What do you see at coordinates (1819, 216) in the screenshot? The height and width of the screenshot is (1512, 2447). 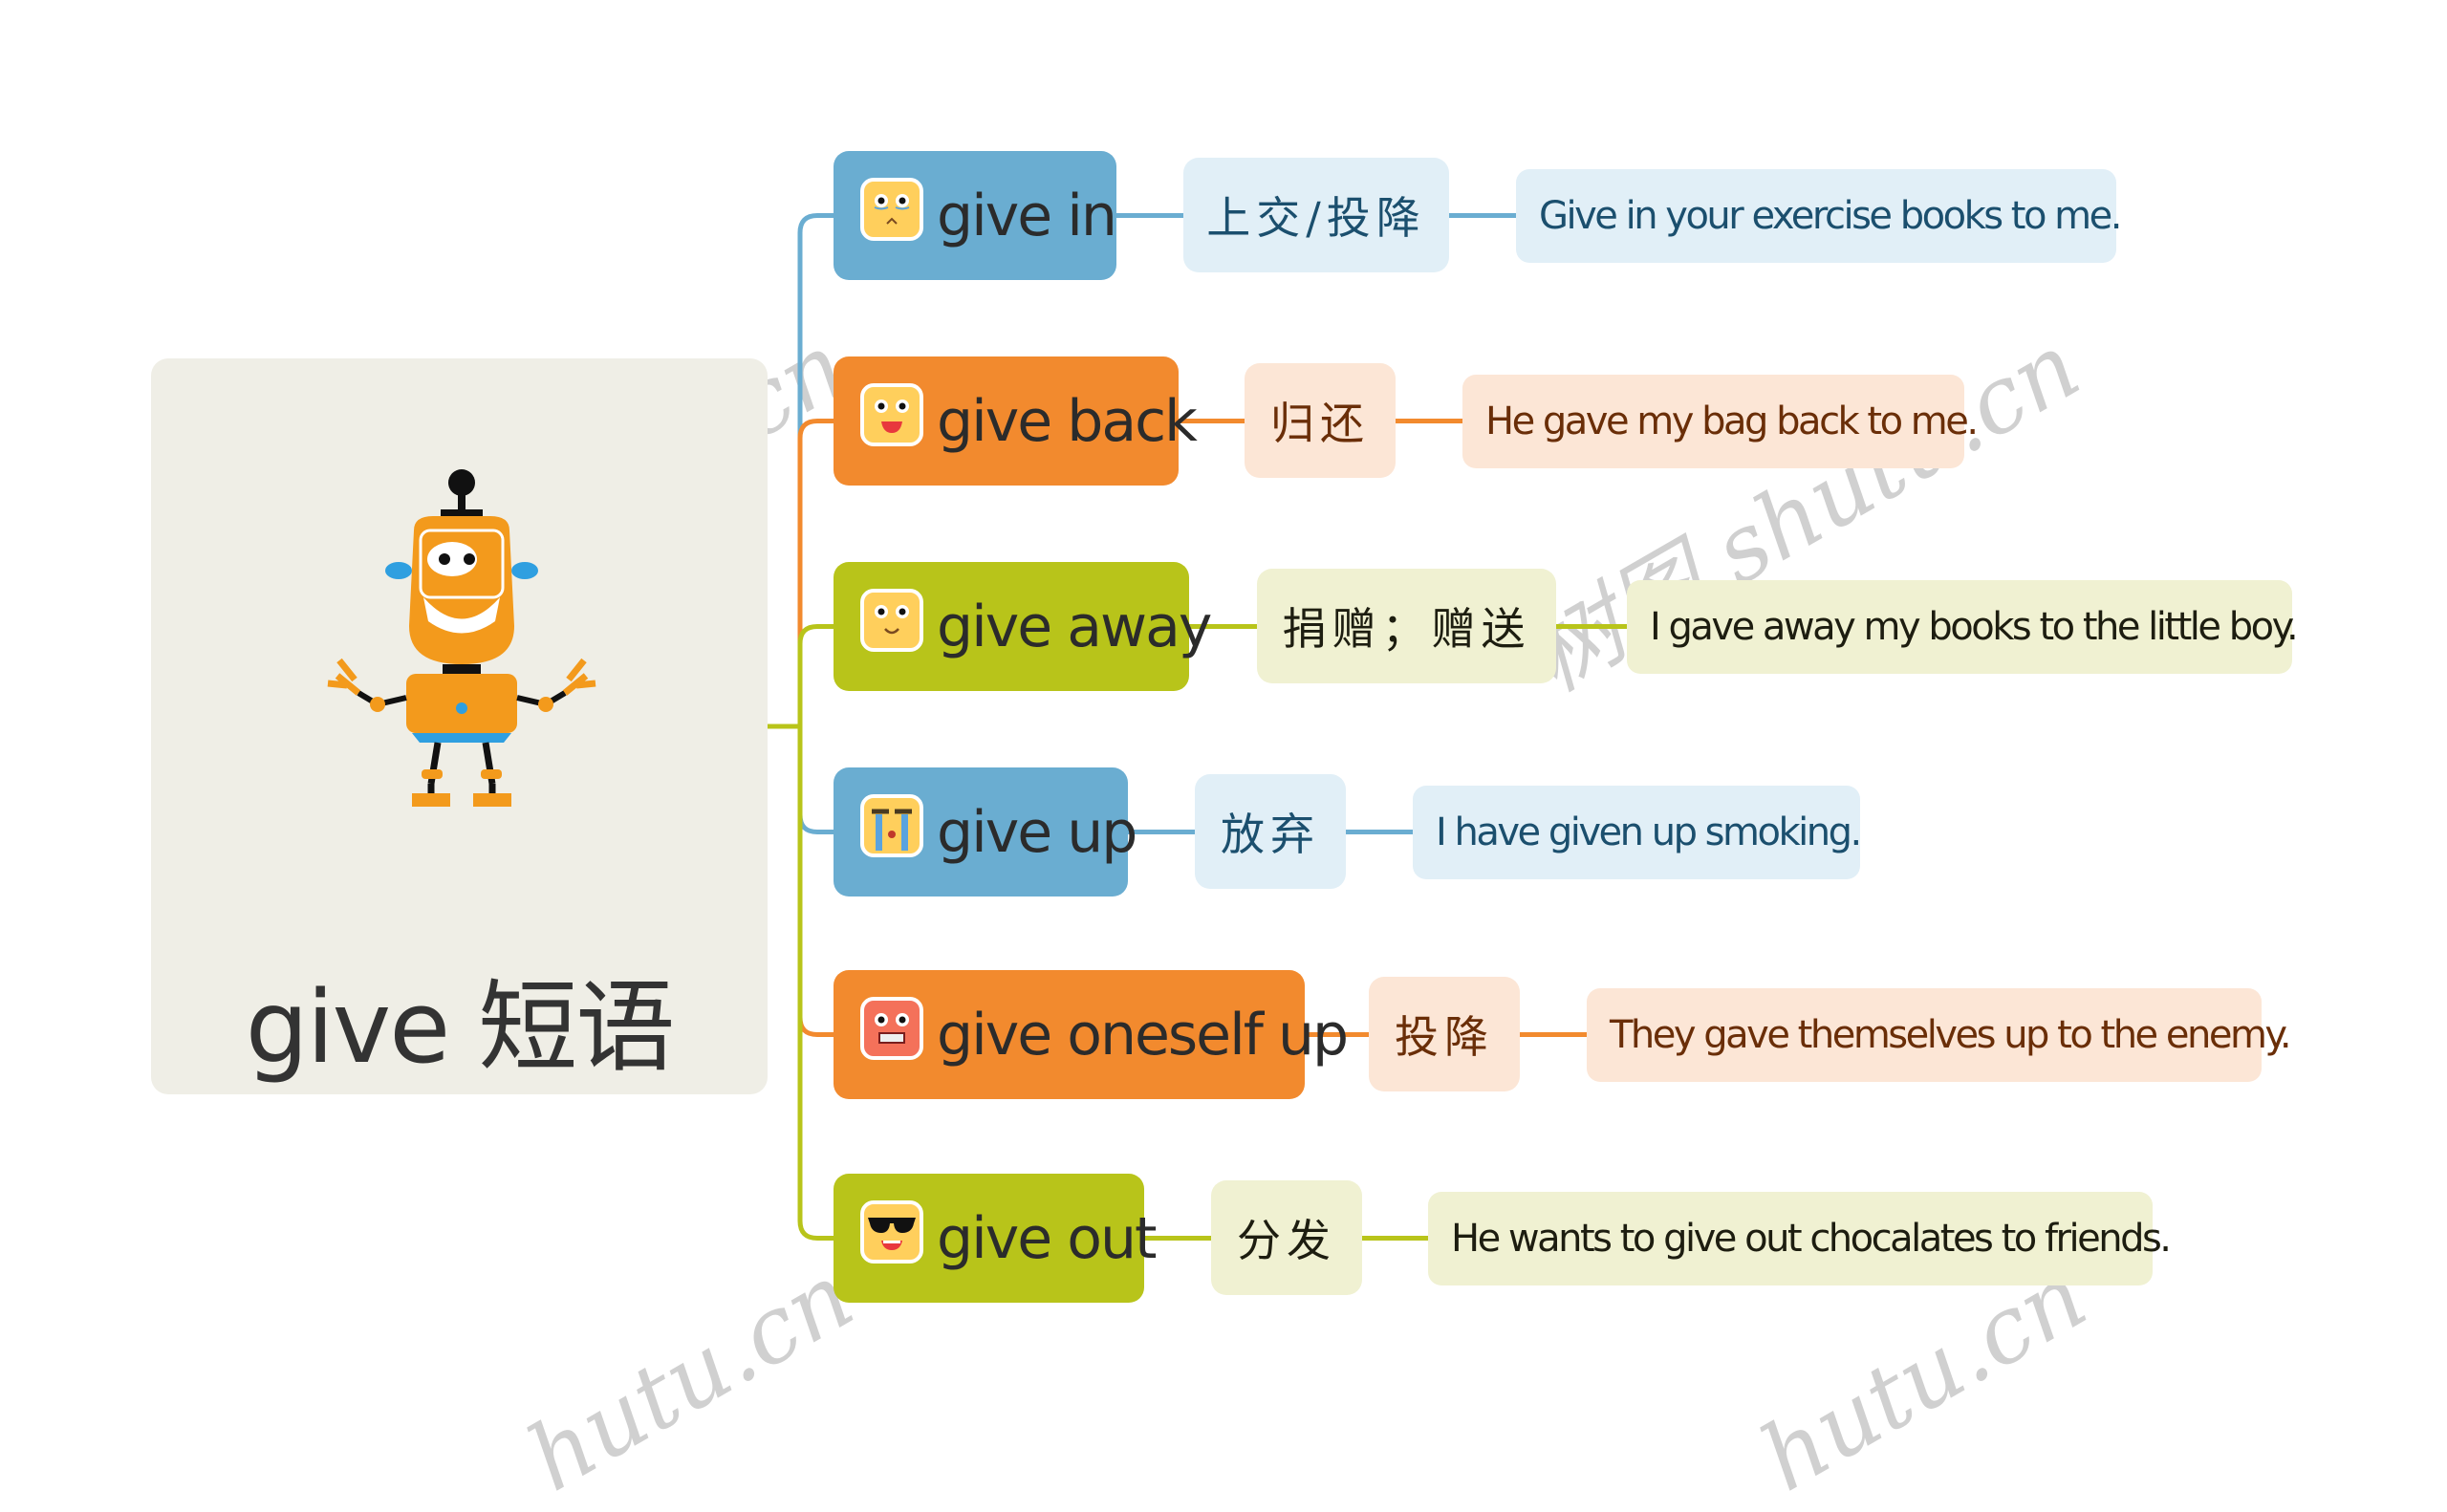 I see `example-give-in: Give in your exercise books to me.` at bounding box center [1819, 216].